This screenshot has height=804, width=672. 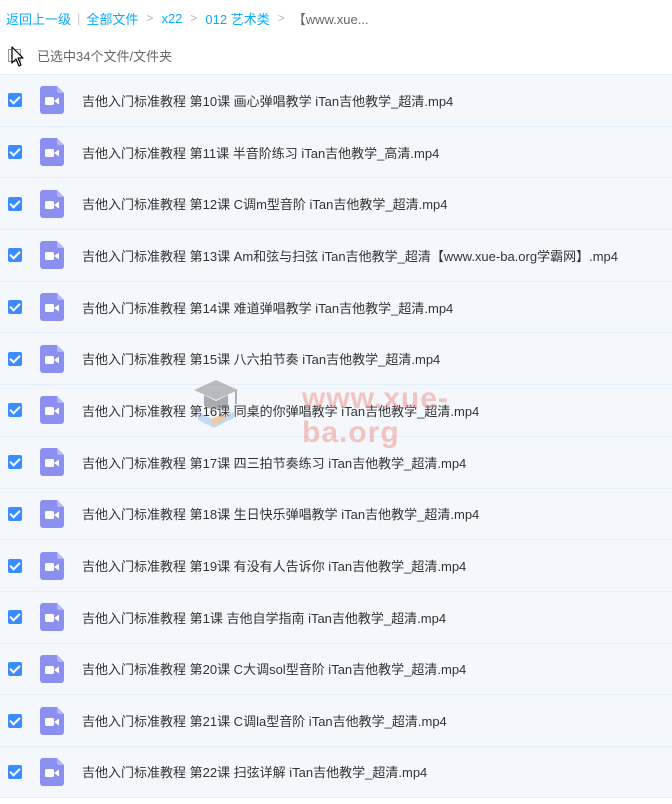 I want to click on file-row: 吉他入门标准教程 第16课 同桌的你弹唱教学 iTan吉他教学_超清.mp4, so click(x=336, y=410).